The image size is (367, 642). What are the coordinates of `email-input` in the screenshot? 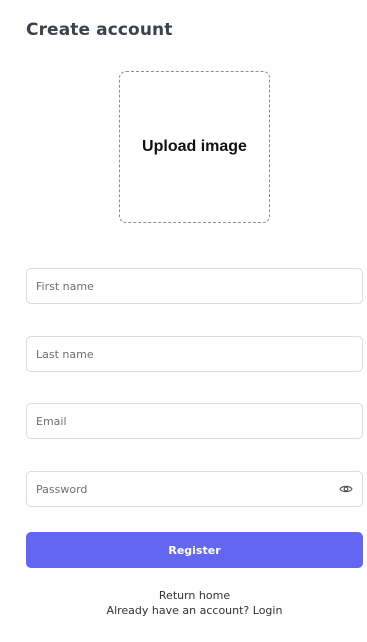 It's located at (194, 421).